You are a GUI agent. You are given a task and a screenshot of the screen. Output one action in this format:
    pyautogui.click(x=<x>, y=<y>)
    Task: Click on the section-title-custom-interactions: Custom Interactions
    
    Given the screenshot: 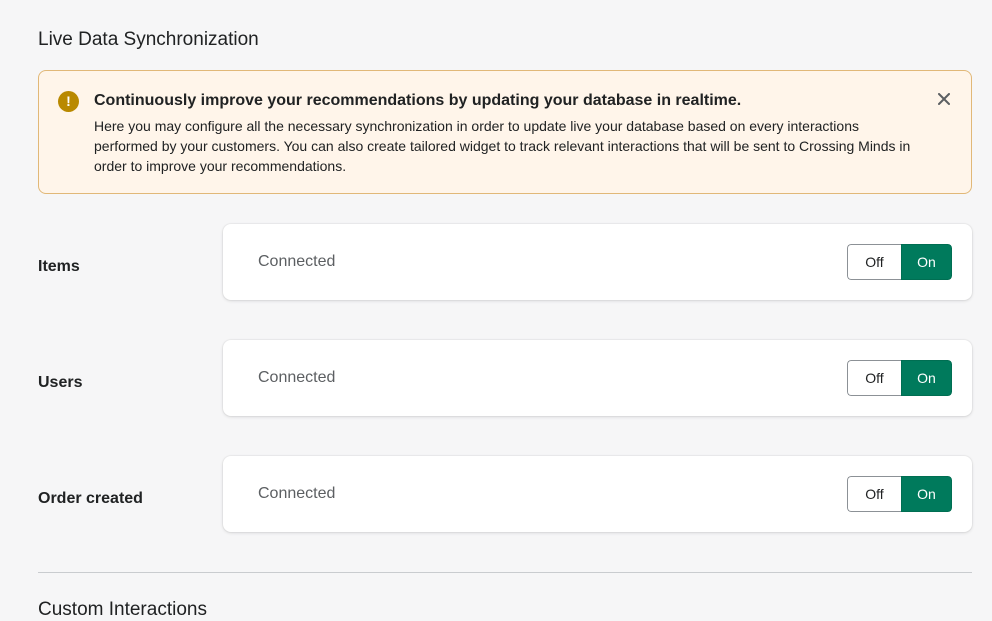 What is the action you would take?
    pyautogui.click(x=122, y=609)
    